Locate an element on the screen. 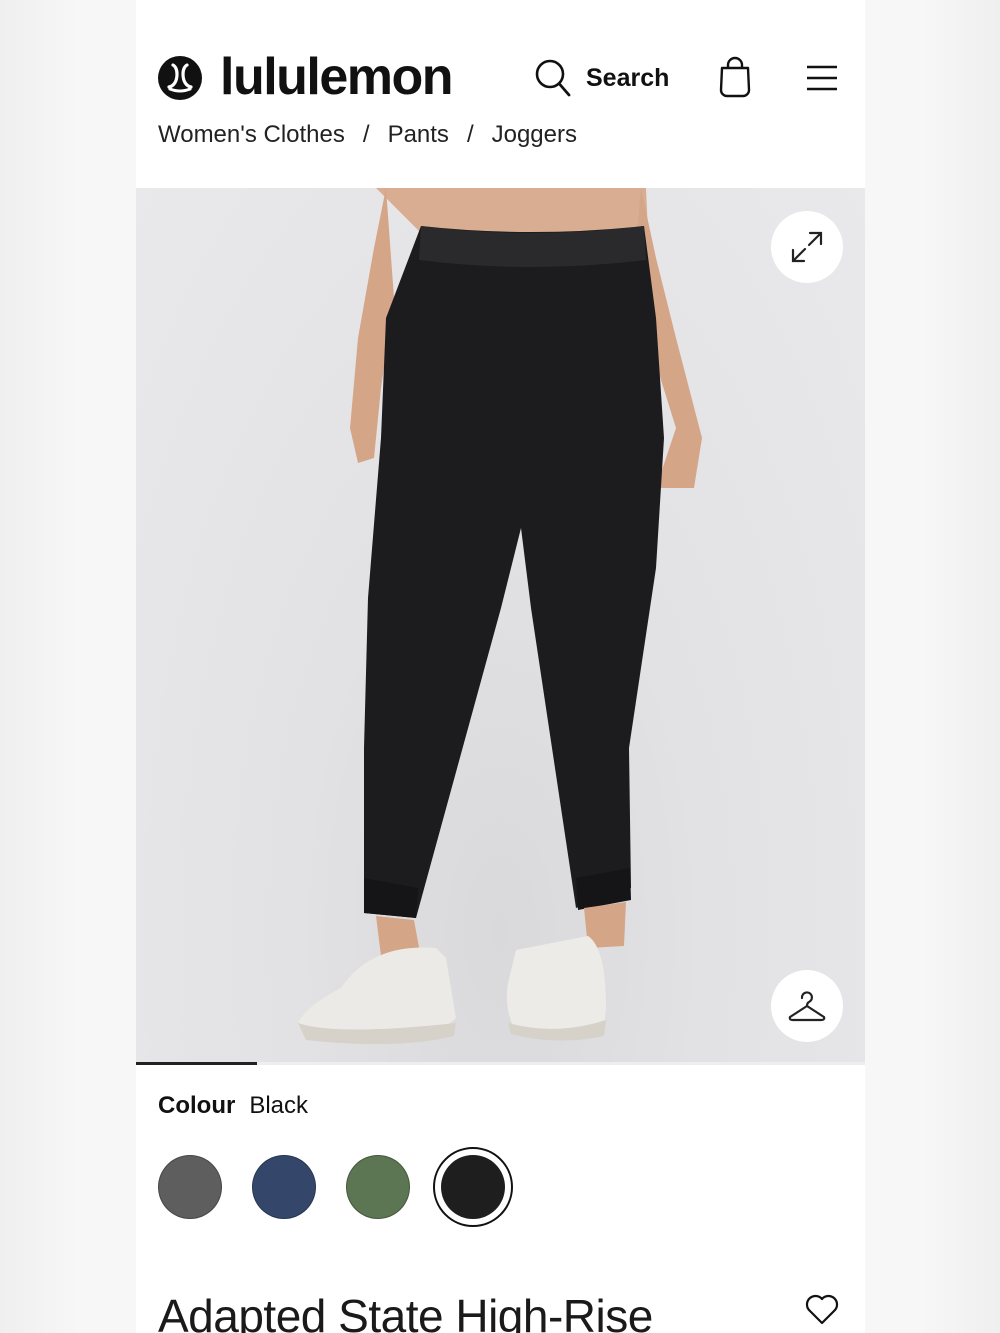 The image size is (1000, 1333). breadcrumb: Women's Clothes / Pants / Joggers is located at coordinates (367, 135).